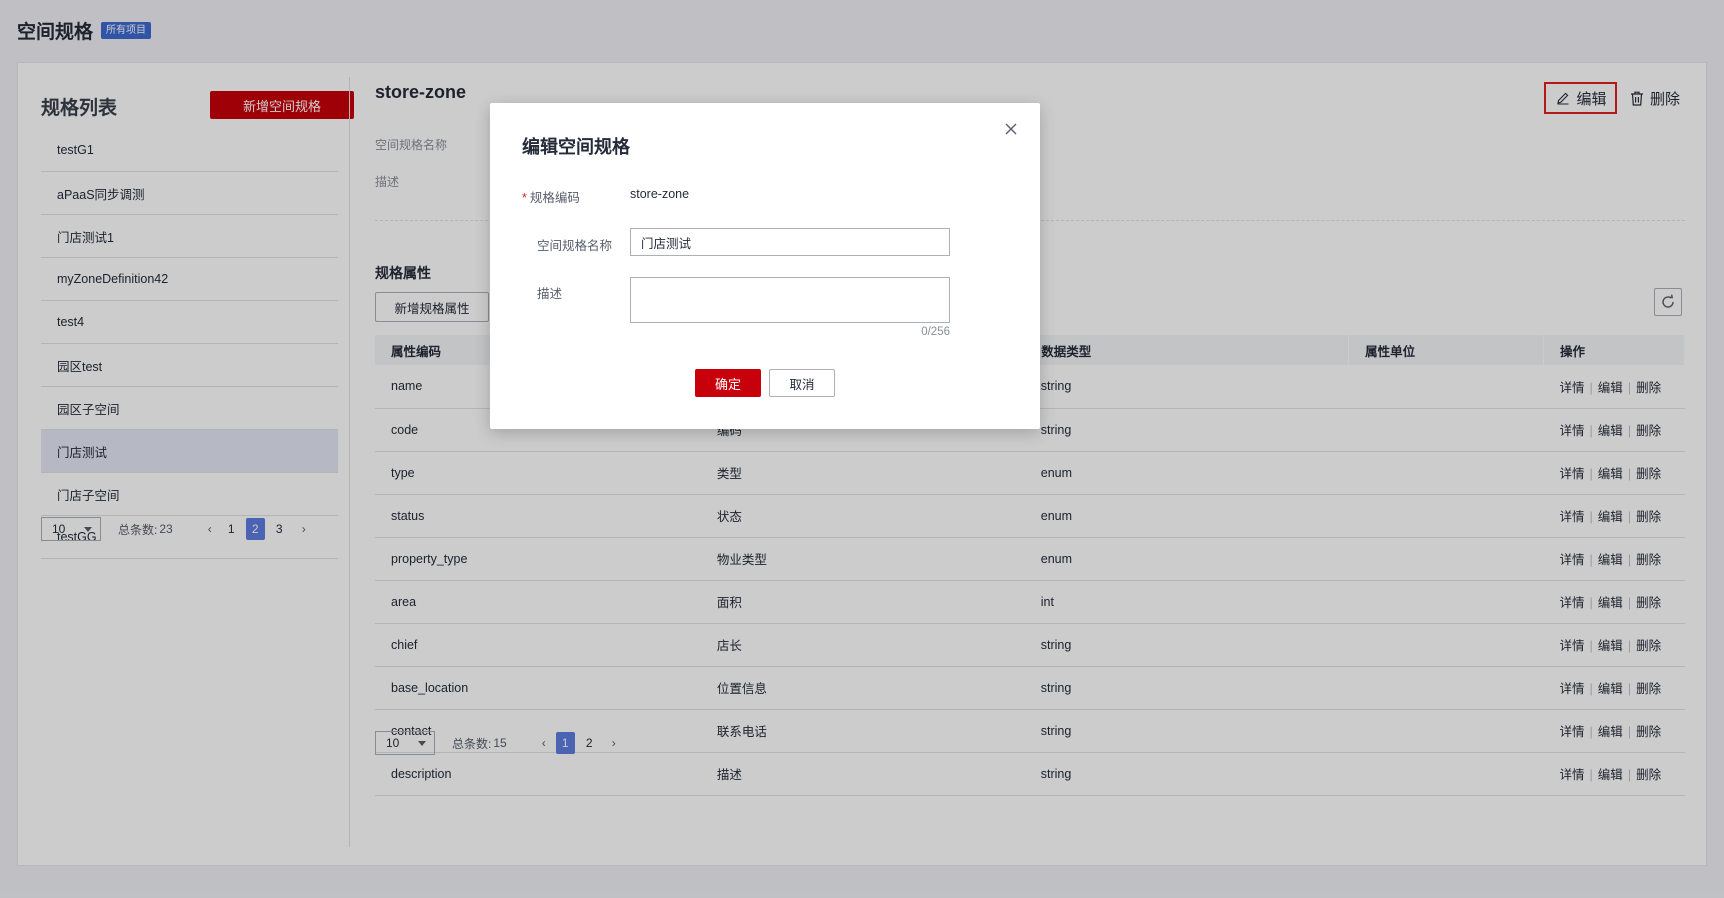 Image resolution: width=1724 pixels, height=898 pixels. Describe the element at coordinates (660, 194) in the screenshot. I see `code-value: store-zone` at that location.